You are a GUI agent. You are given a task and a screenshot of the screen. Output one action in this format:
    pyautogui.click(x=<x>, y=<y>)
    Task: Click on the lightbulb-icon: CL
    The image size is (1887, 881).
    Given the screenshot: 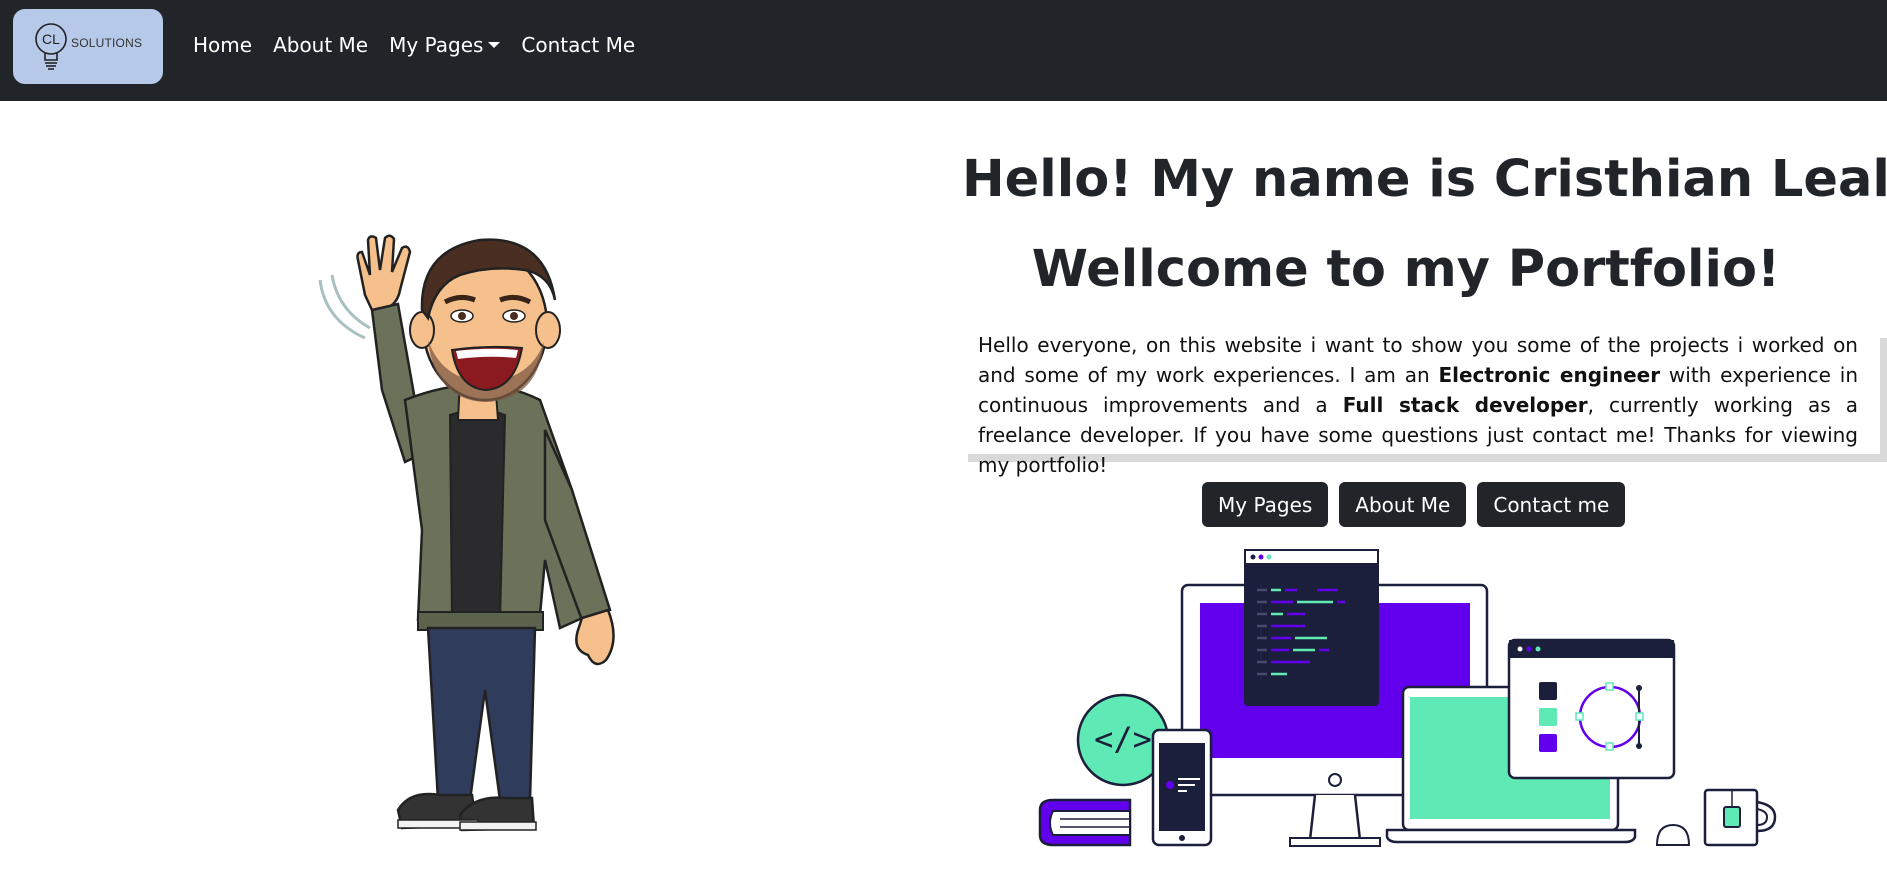 What is the action you would take?
    pyautogui.click(x=51, y=46)
    